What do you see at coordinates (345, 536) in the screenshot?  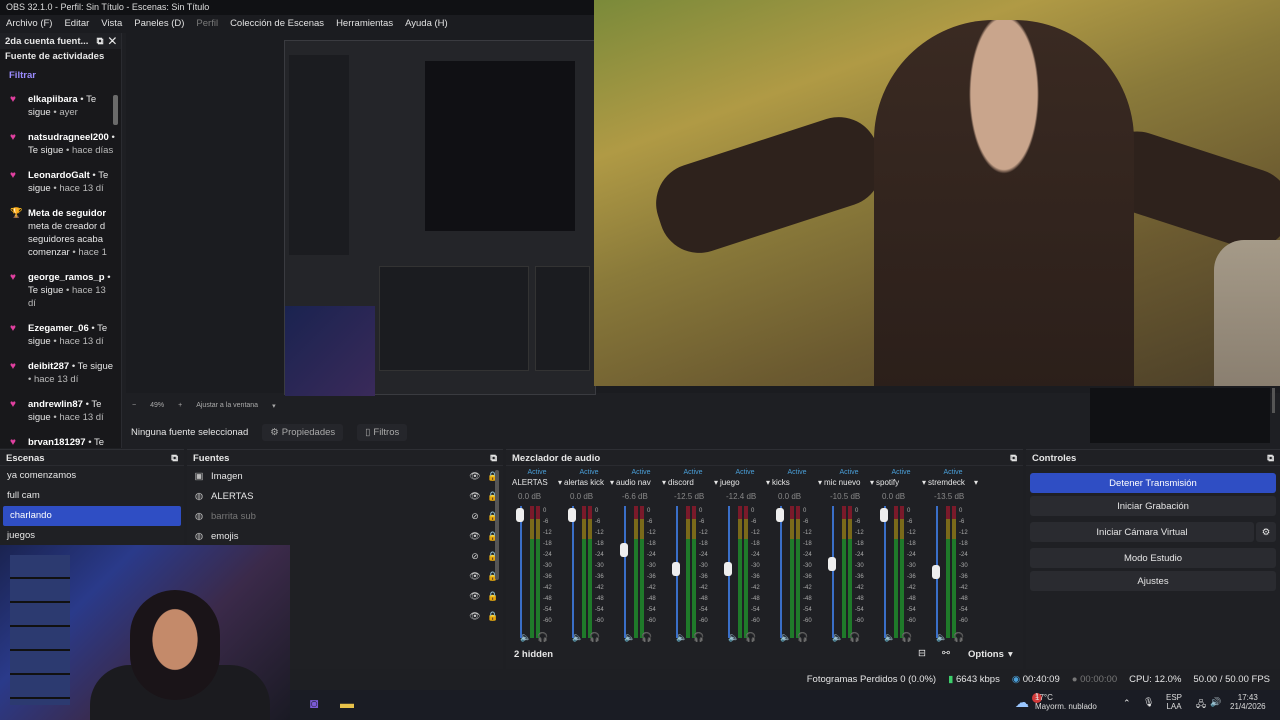 I see `source-row: ◍ emojis 👁 🔒` at bounding box center [345, 536].